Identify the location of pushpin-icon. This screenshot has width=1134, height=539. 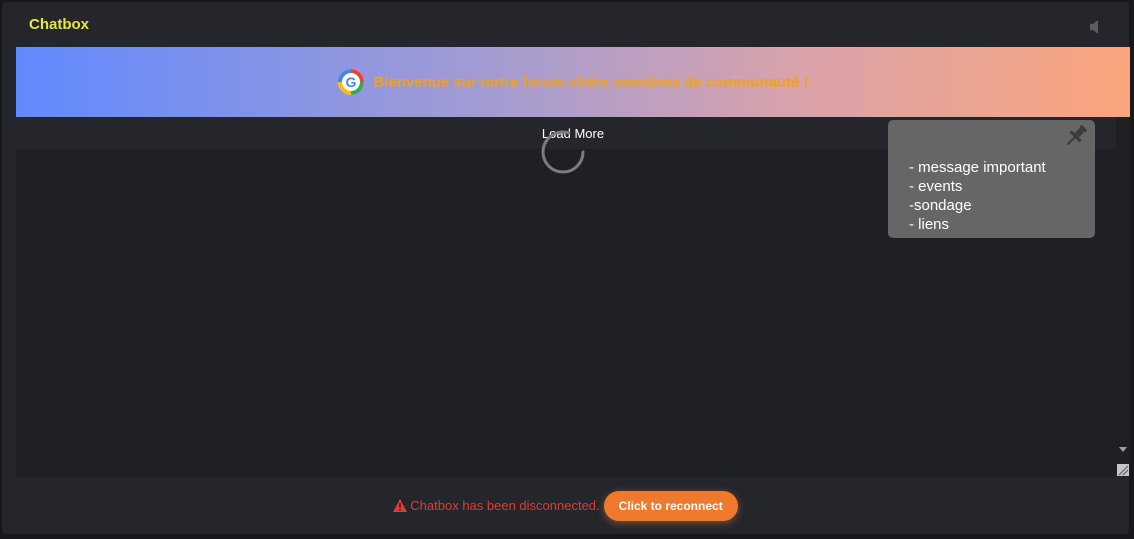
(1076, 136).